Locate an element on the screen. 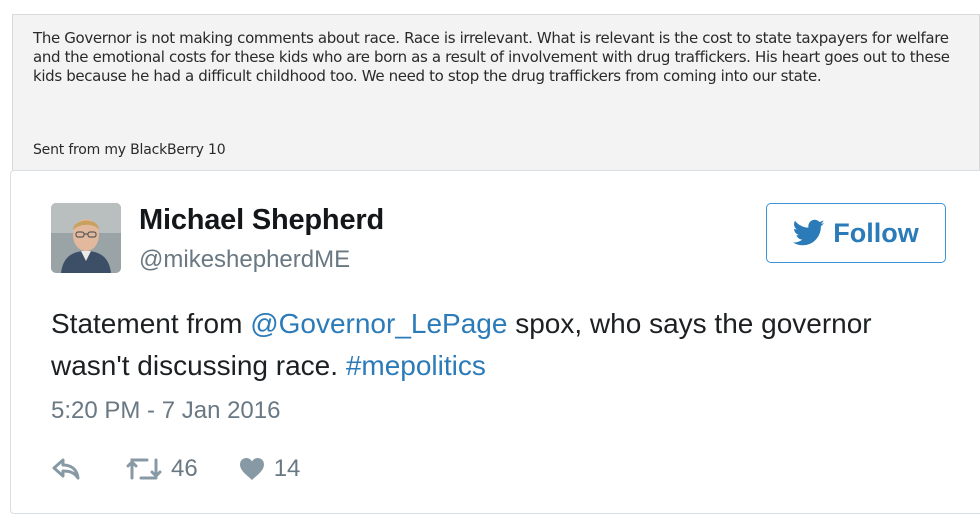  avatar-photo is located at coordinates (86, 238).